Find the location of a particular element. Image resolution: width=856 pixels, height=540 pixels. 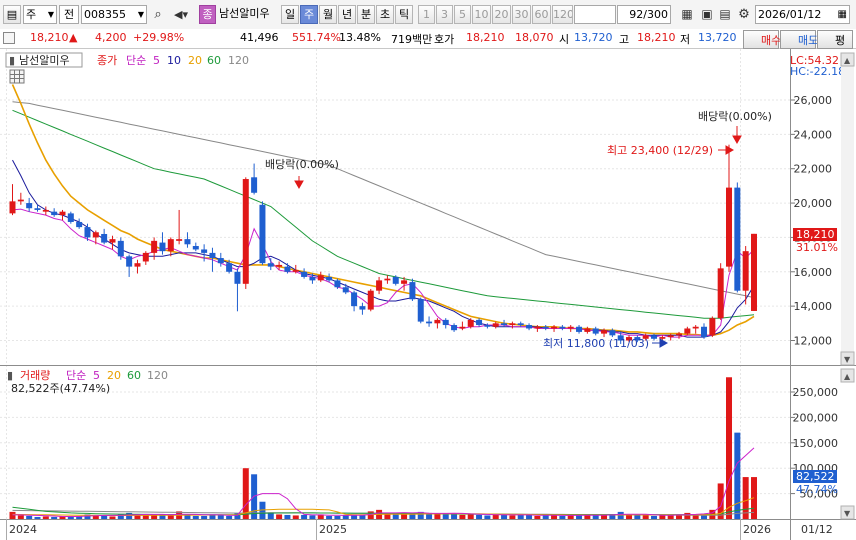

search-icon: ⌕ is located at coordinates (158, 14).